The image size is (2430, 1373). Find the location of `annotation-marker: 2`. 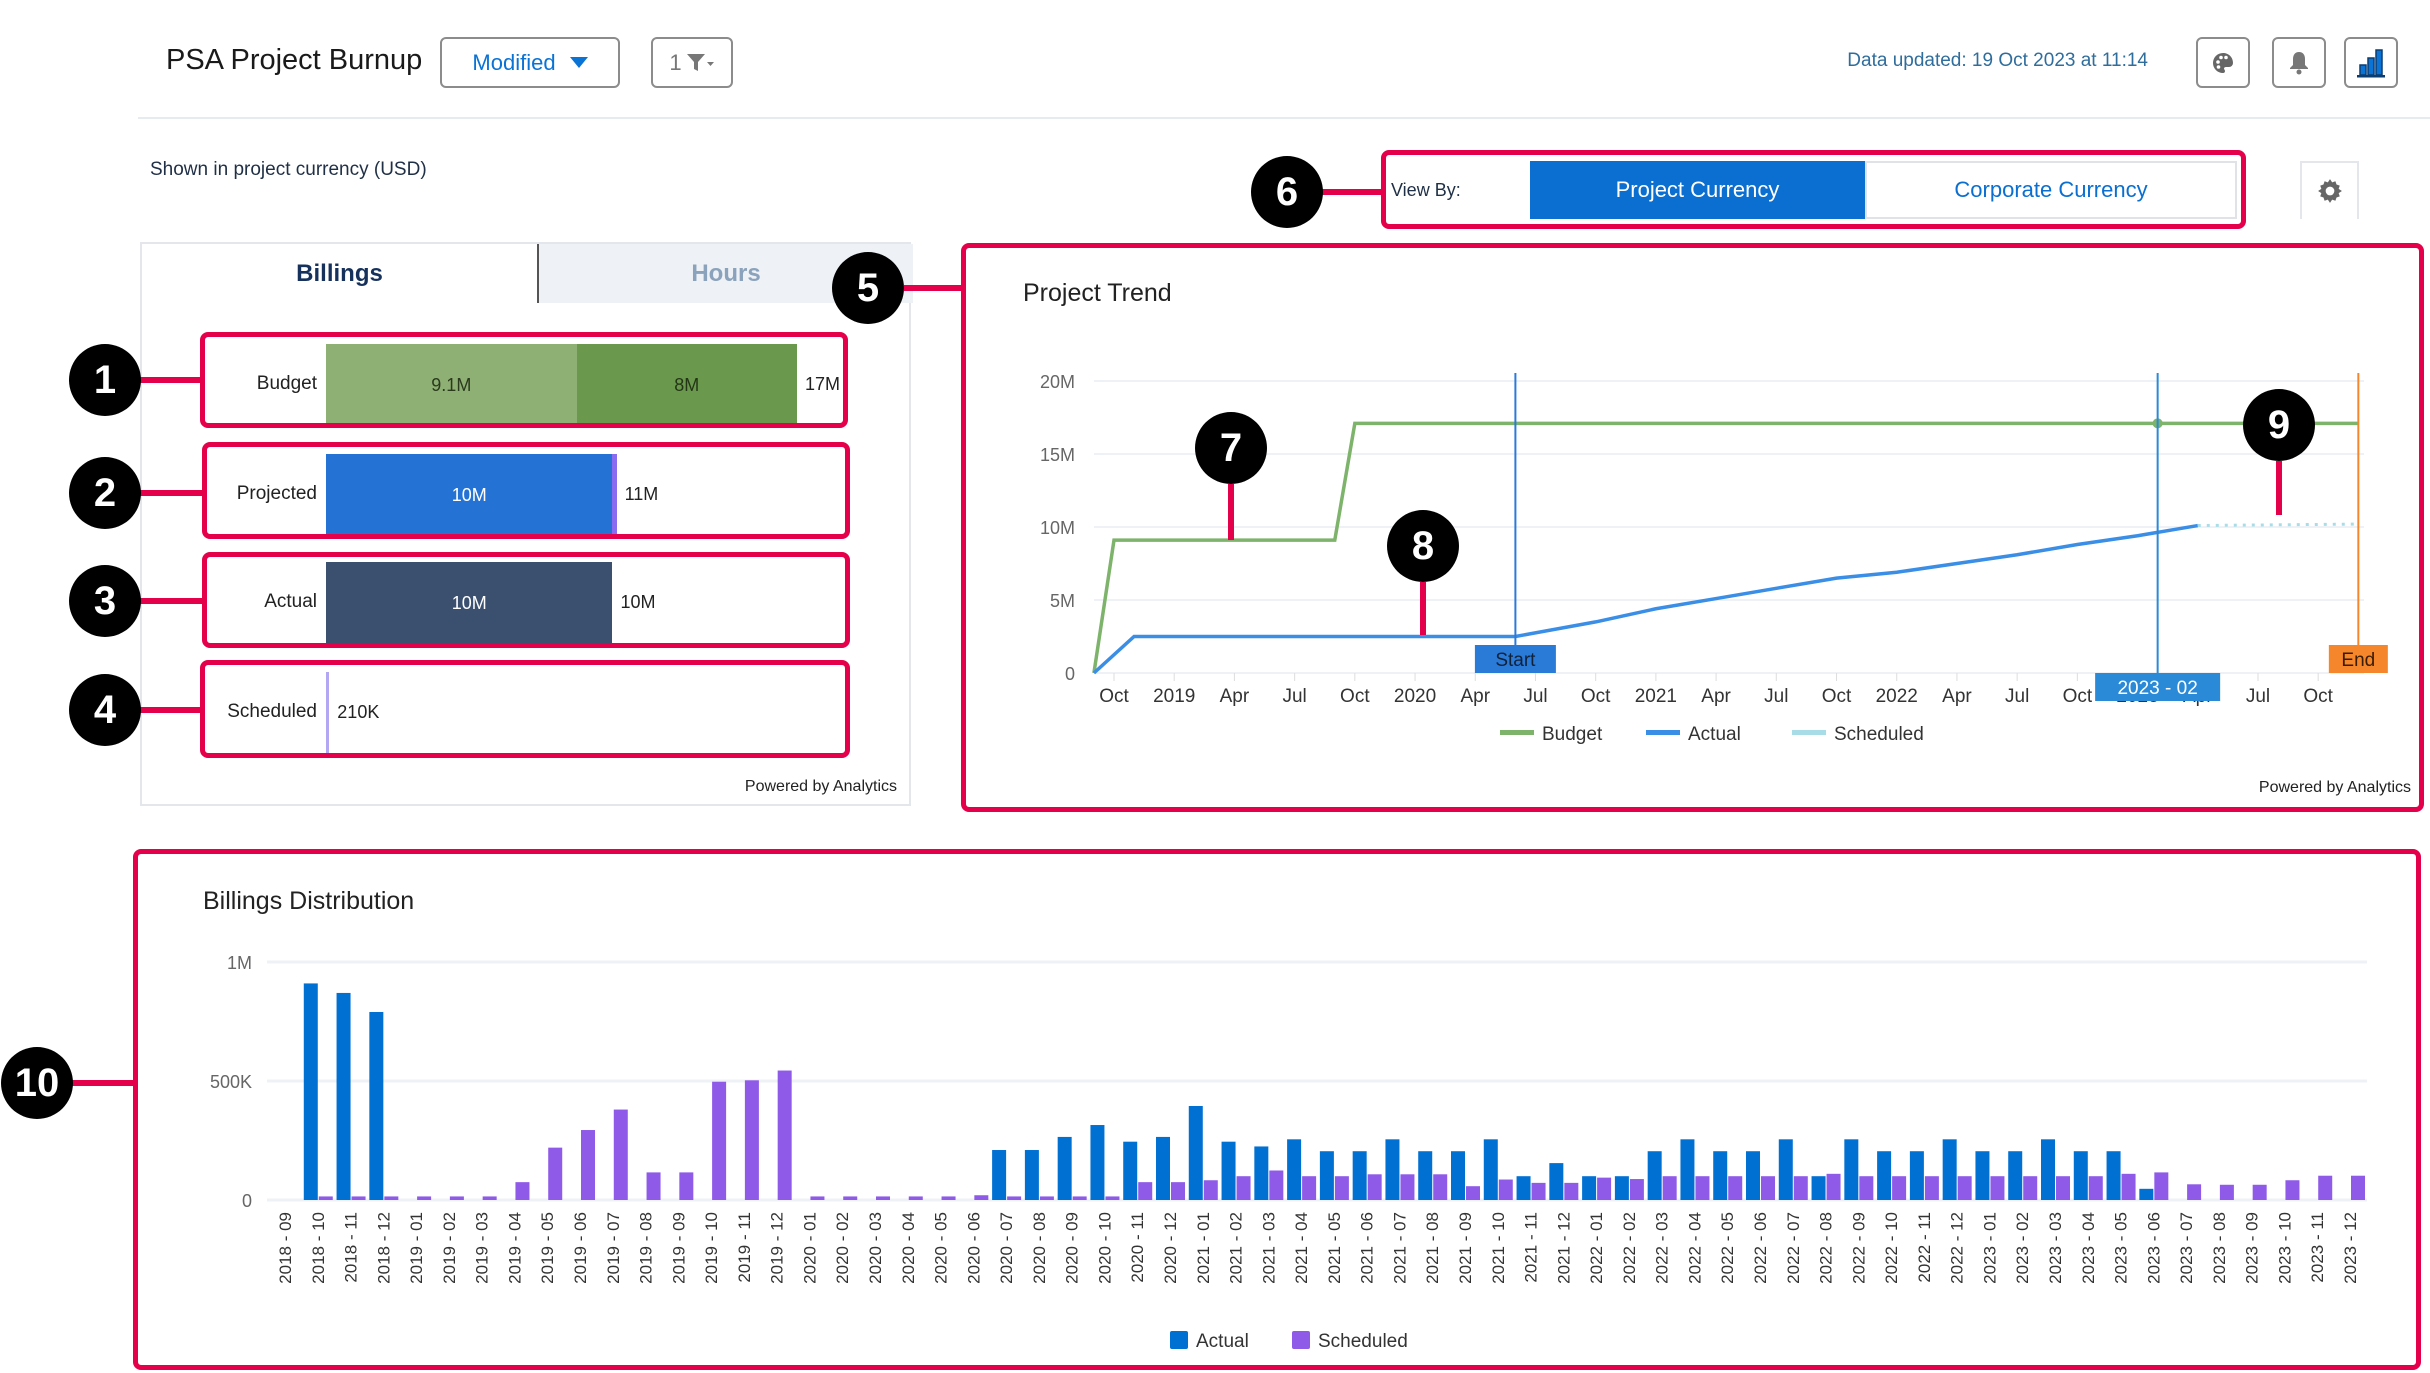

annotation-marker: 2 is located at coordinates (105, 493).